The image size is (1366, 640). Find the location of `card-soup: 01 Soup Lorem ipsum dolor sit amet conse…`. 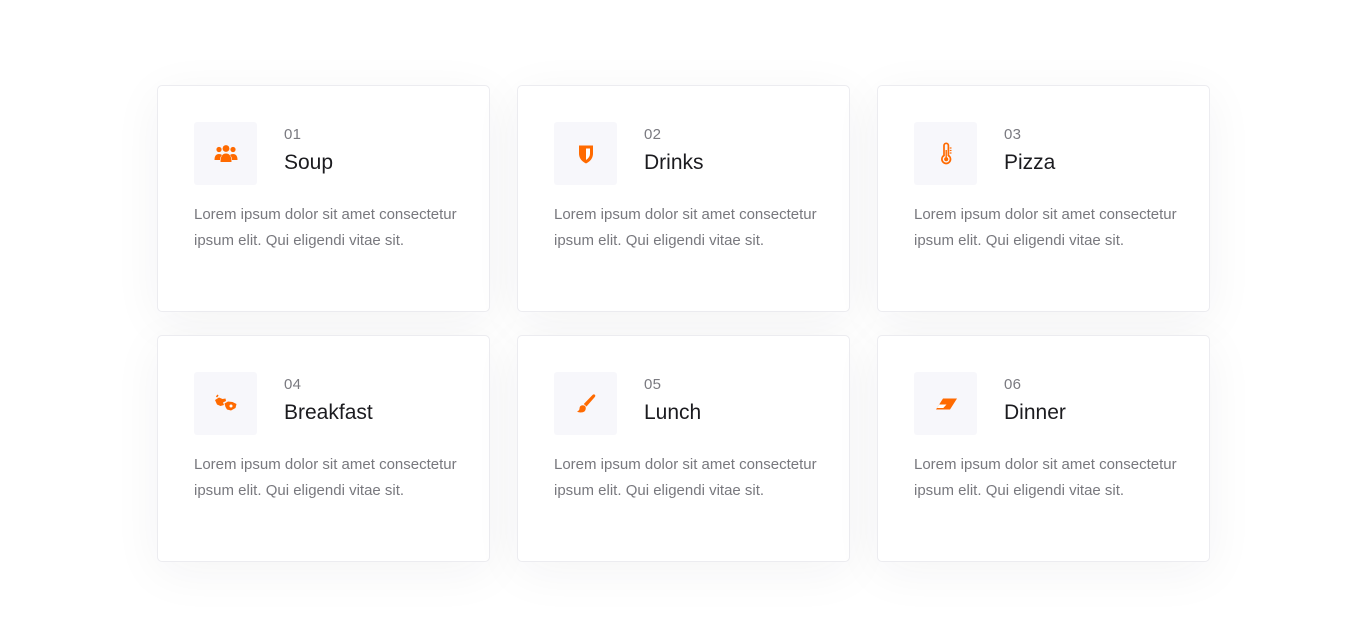

card-soup: 01 Soup Lorem ipsum dolor sit amet conse… is located at coordinates (323, 198).